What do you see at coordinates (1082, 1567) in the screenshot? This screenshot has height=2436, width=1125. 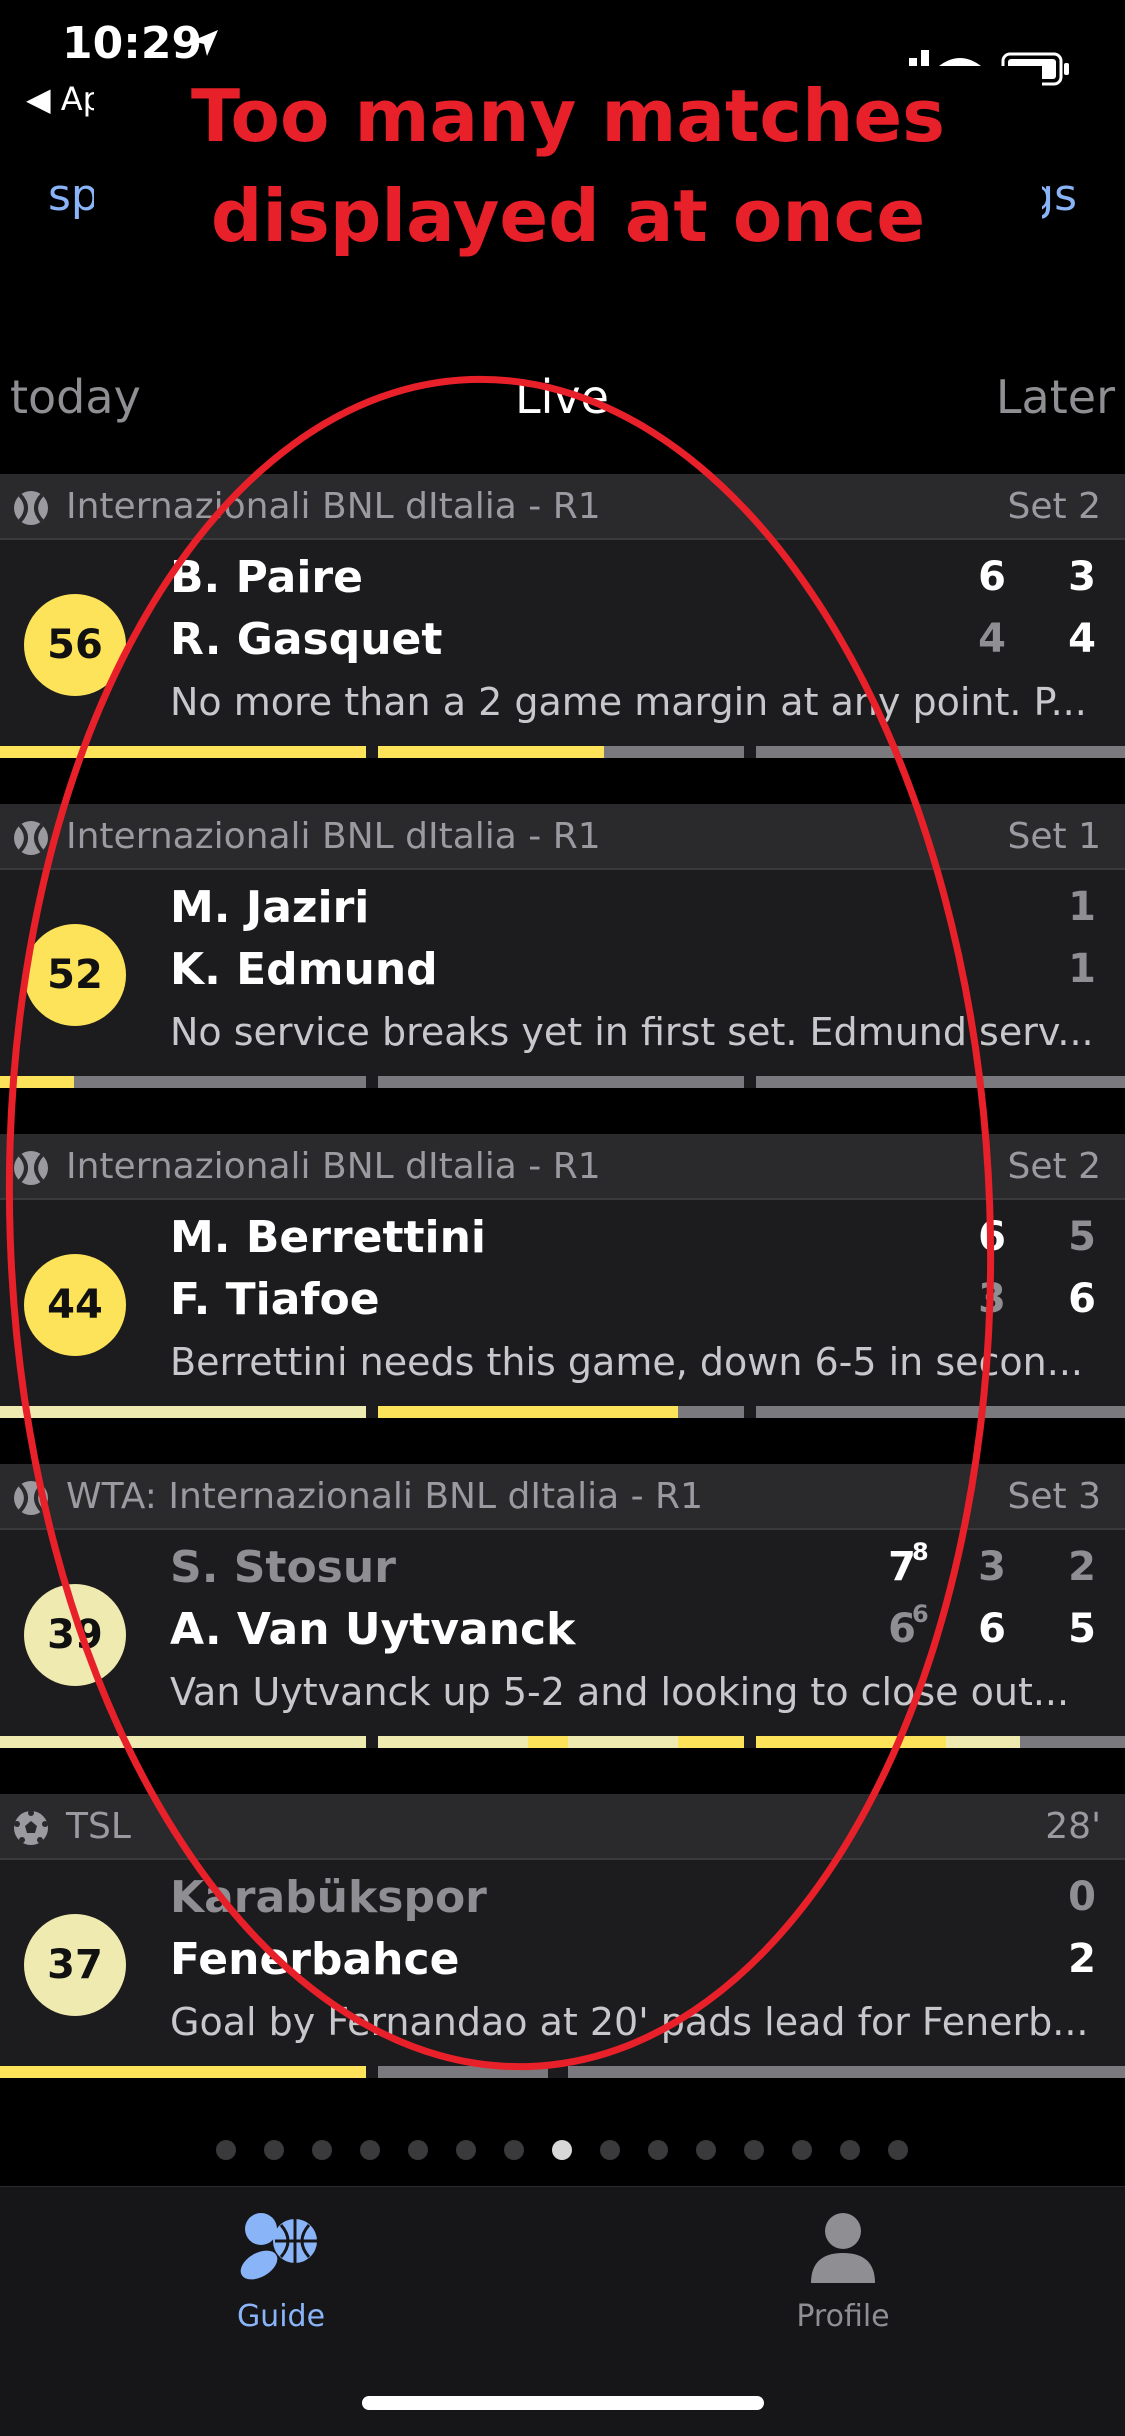 I see `score-p1-set3: 2` at bounding box center [1082, 1567].